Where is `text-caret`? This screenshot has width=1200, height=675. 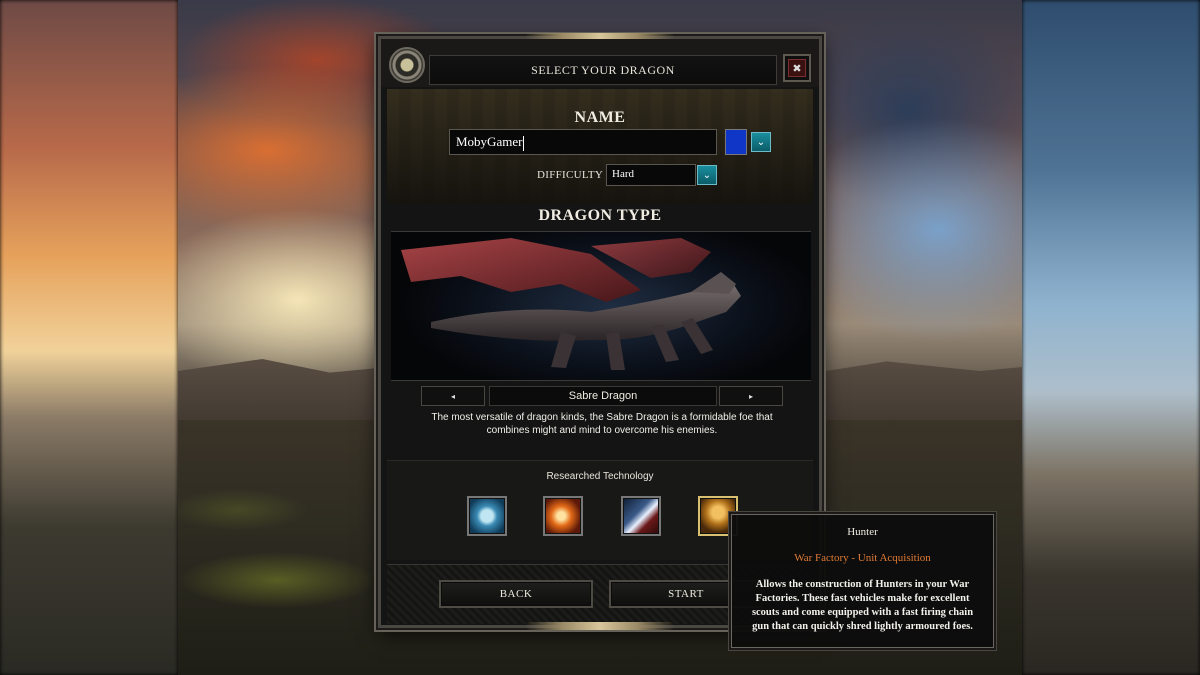
text-caret is located at coordinates (524, 143).